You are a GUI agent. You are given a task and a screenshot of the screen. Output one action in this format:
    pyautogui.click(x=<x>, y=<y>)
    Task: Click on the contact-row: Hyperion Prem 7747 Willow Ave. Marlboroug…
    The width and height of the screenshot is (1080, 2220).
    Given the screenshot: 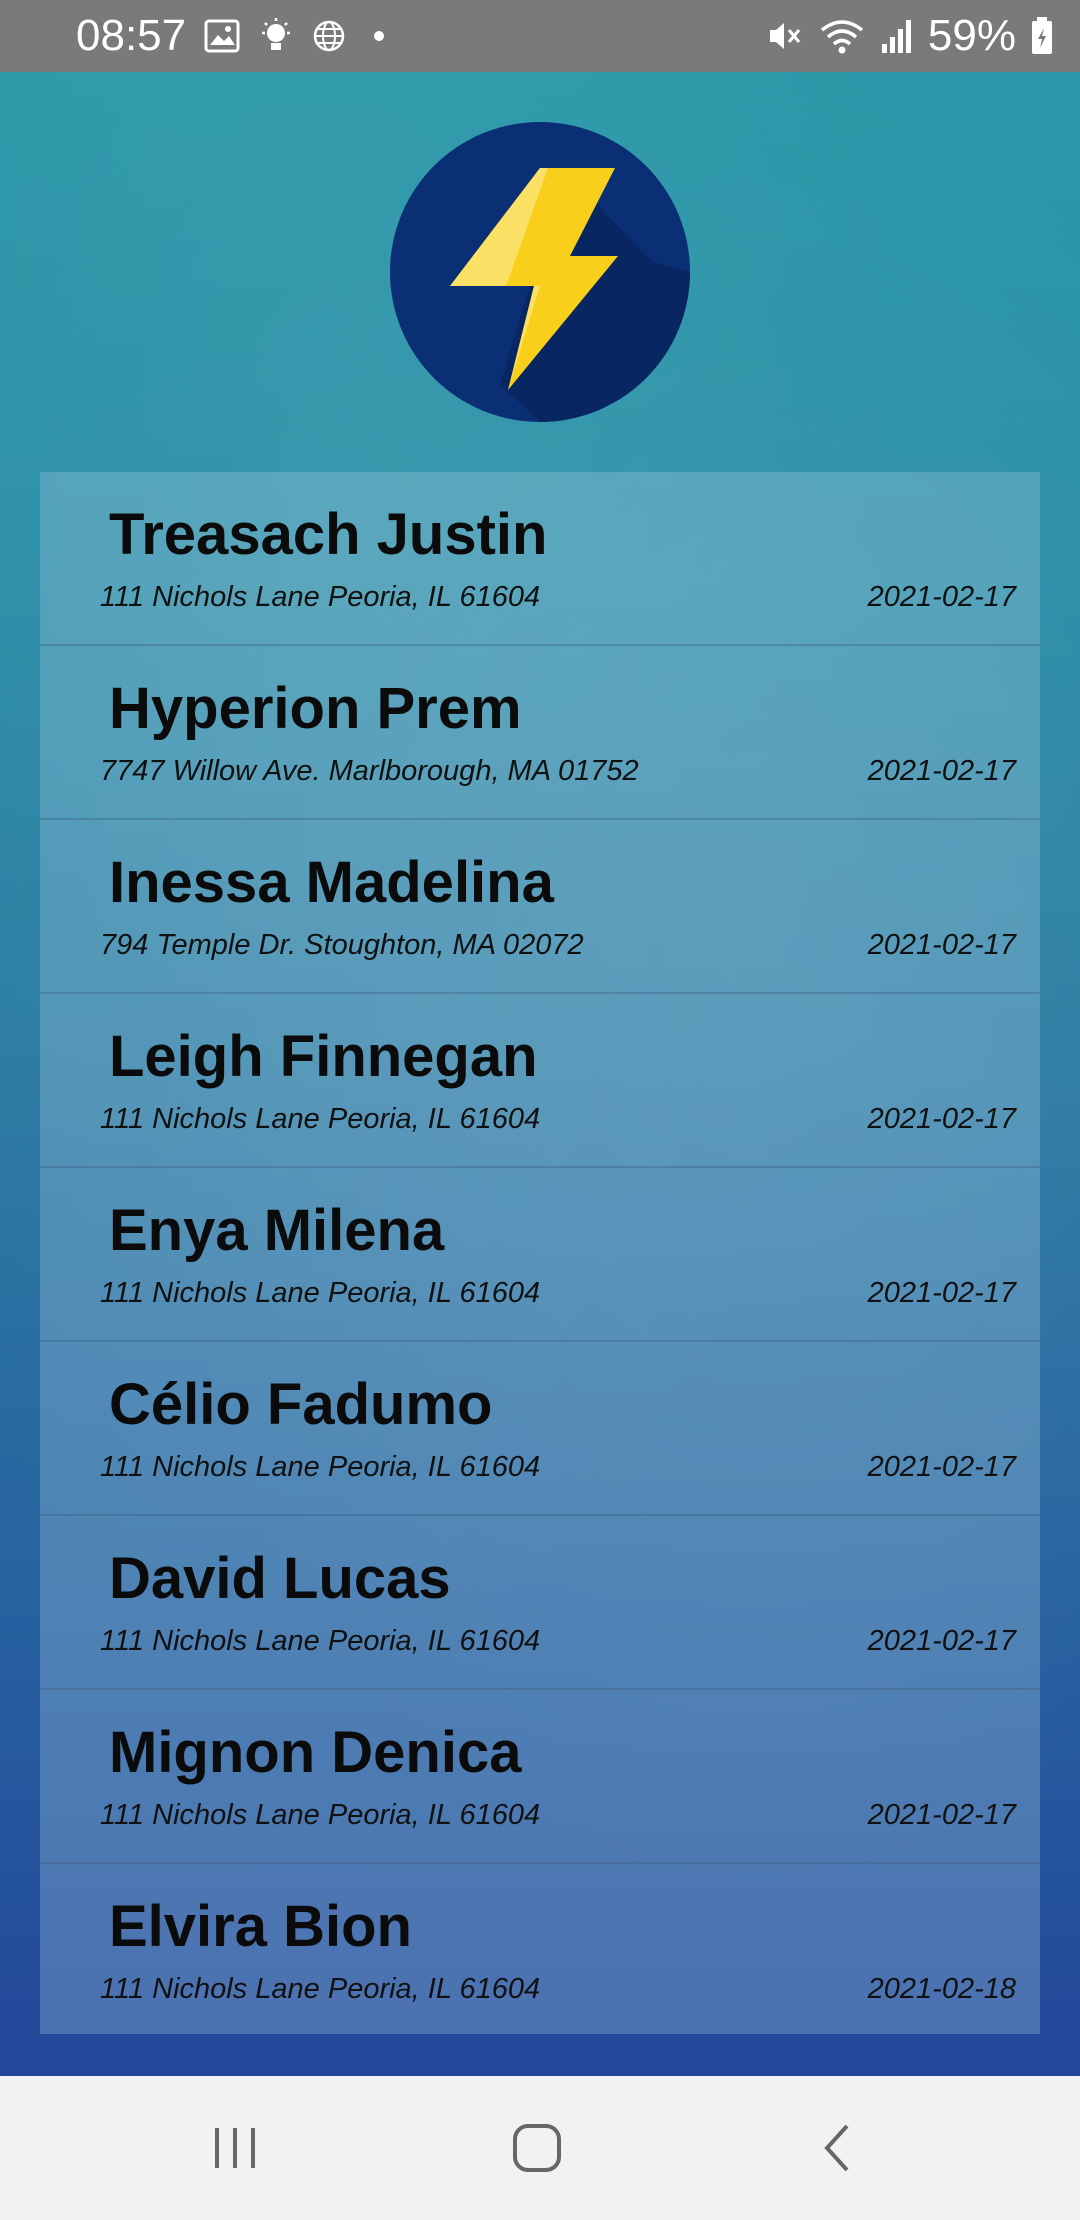 What is the action you would take?
    pyautogui.click(x=540, y=733)
    